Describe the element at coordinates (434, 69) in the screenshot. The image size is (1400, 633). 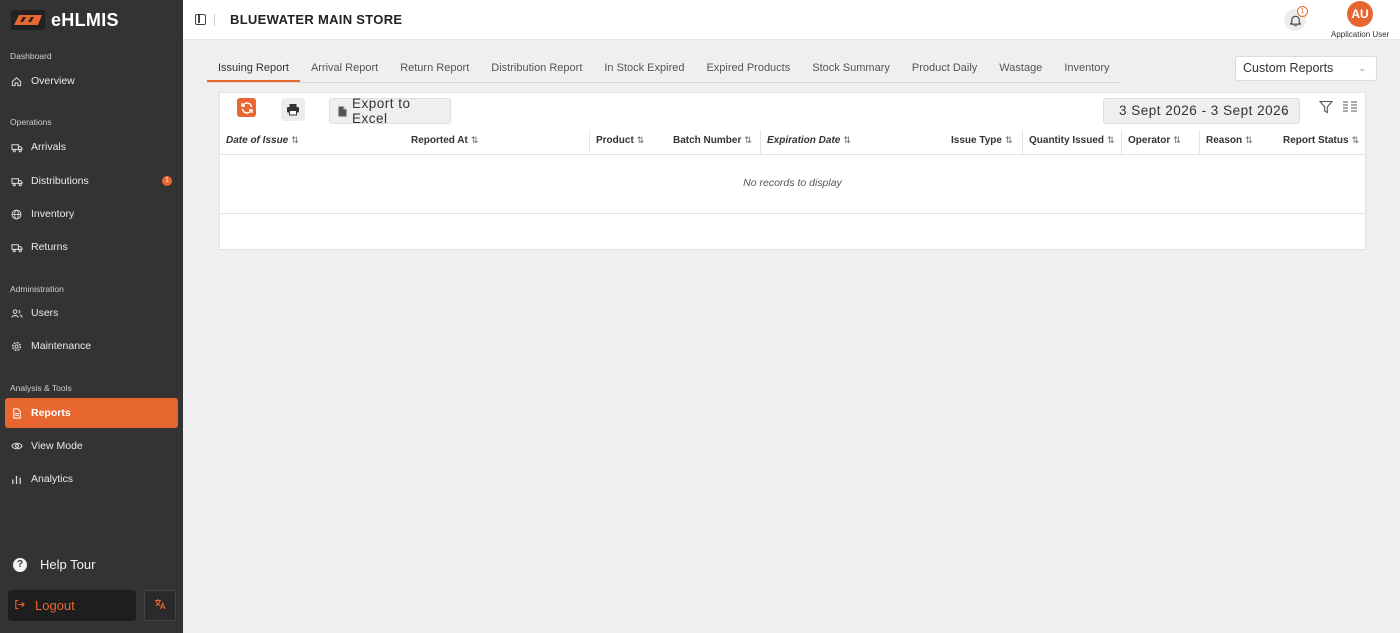
I see `tab-return-report: Return Report` at that location.